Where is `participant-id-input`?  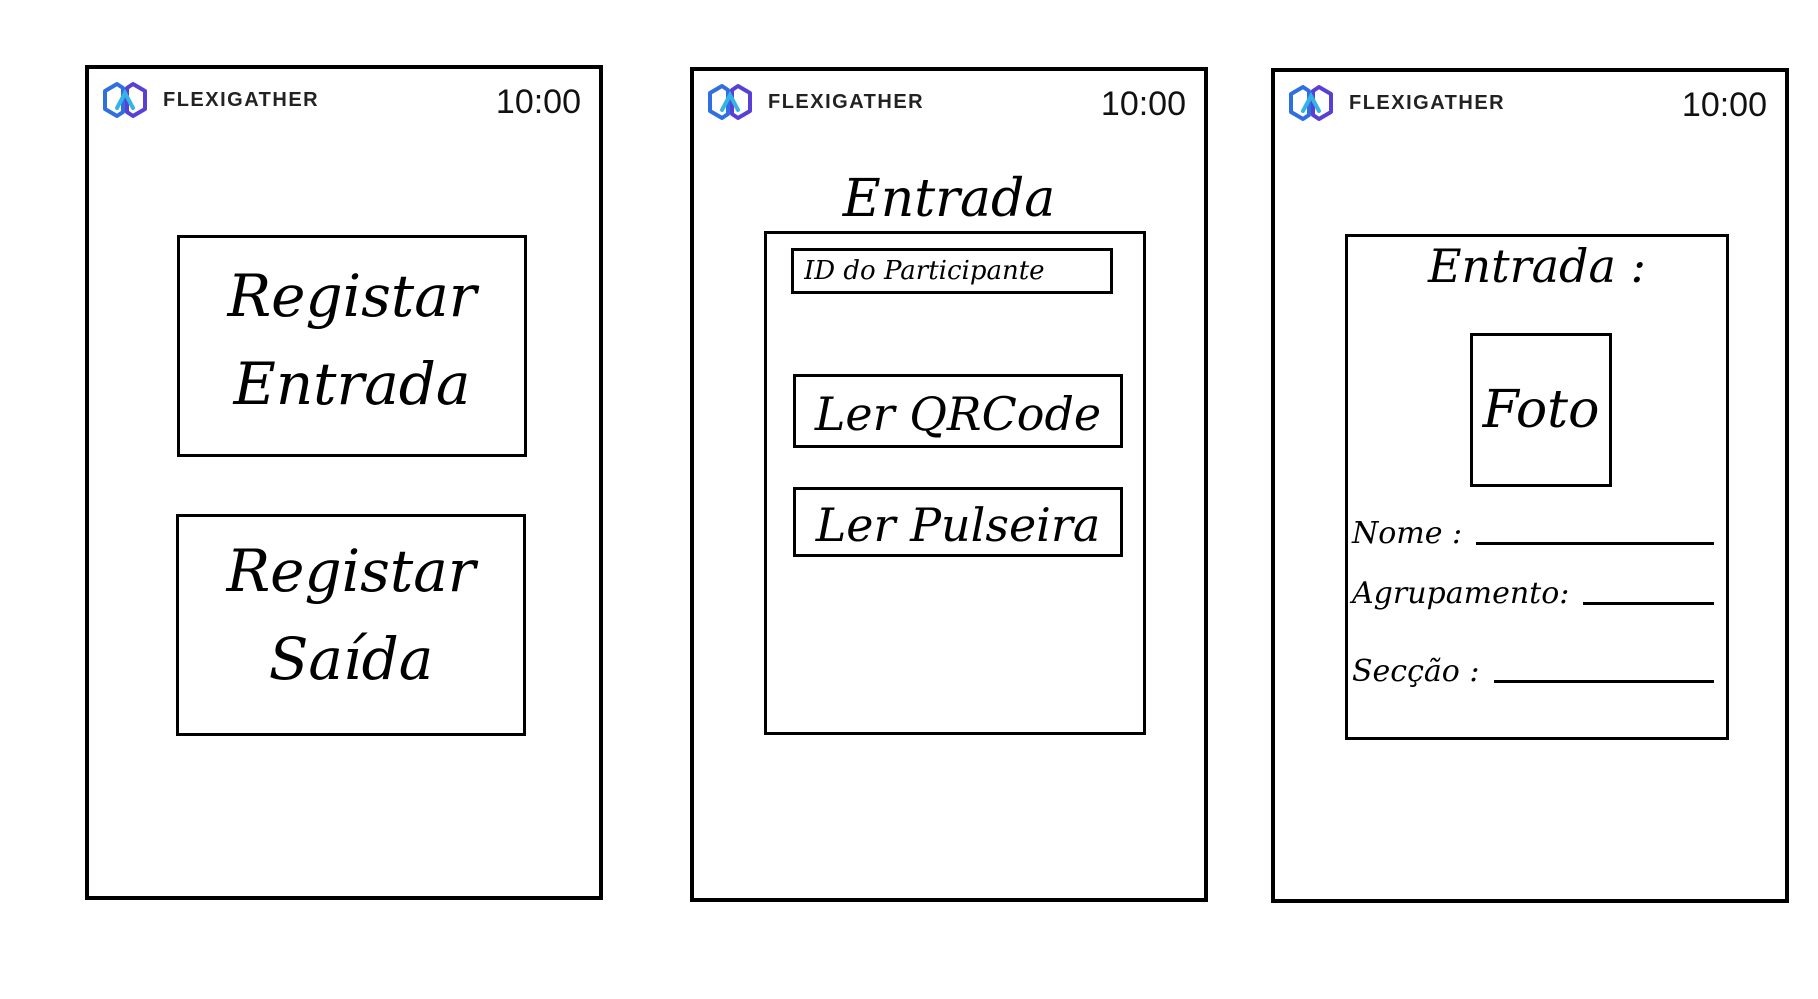 participant-id-input is located at coordinates (952, 271).